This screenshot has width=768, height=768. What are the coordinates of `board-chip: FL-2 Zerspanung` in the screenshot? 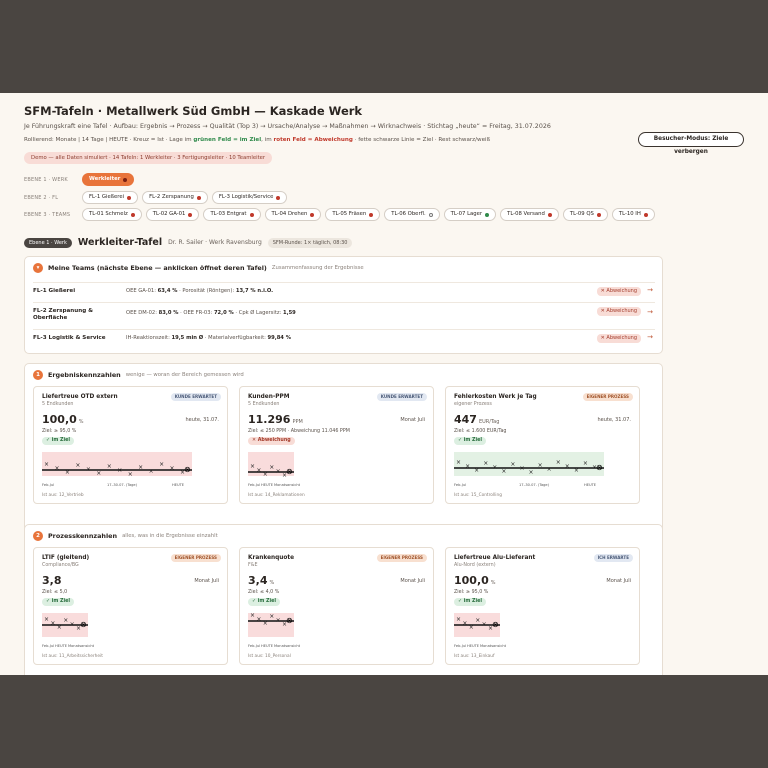 It's located at (175, 197).